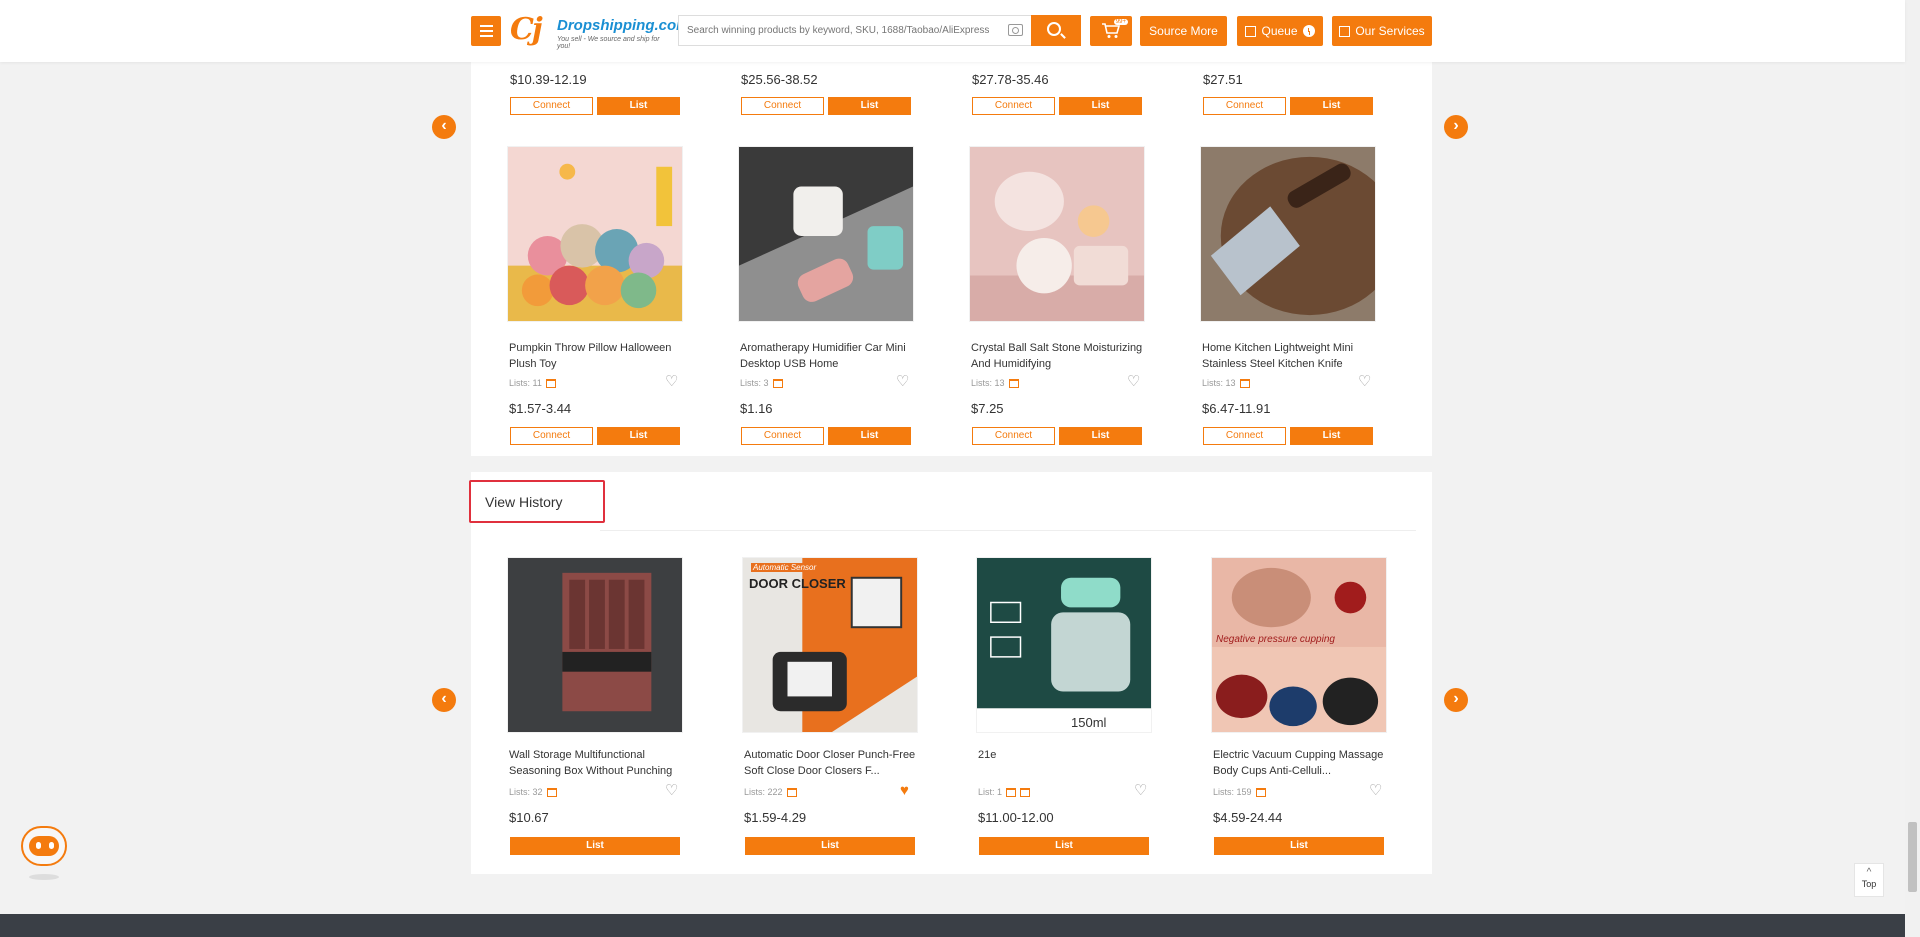 The width and height of the screenshot is (1920, 937). Describe the element at coordinates (1089, 722) in the screenshot. I see `image-caption: 150ml` at that location.